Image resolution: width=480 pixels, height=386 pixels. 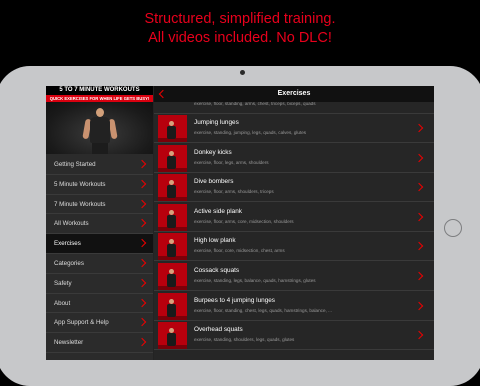 I want to click on exercise-name: Cossack squats, so click(x=217, y=270).